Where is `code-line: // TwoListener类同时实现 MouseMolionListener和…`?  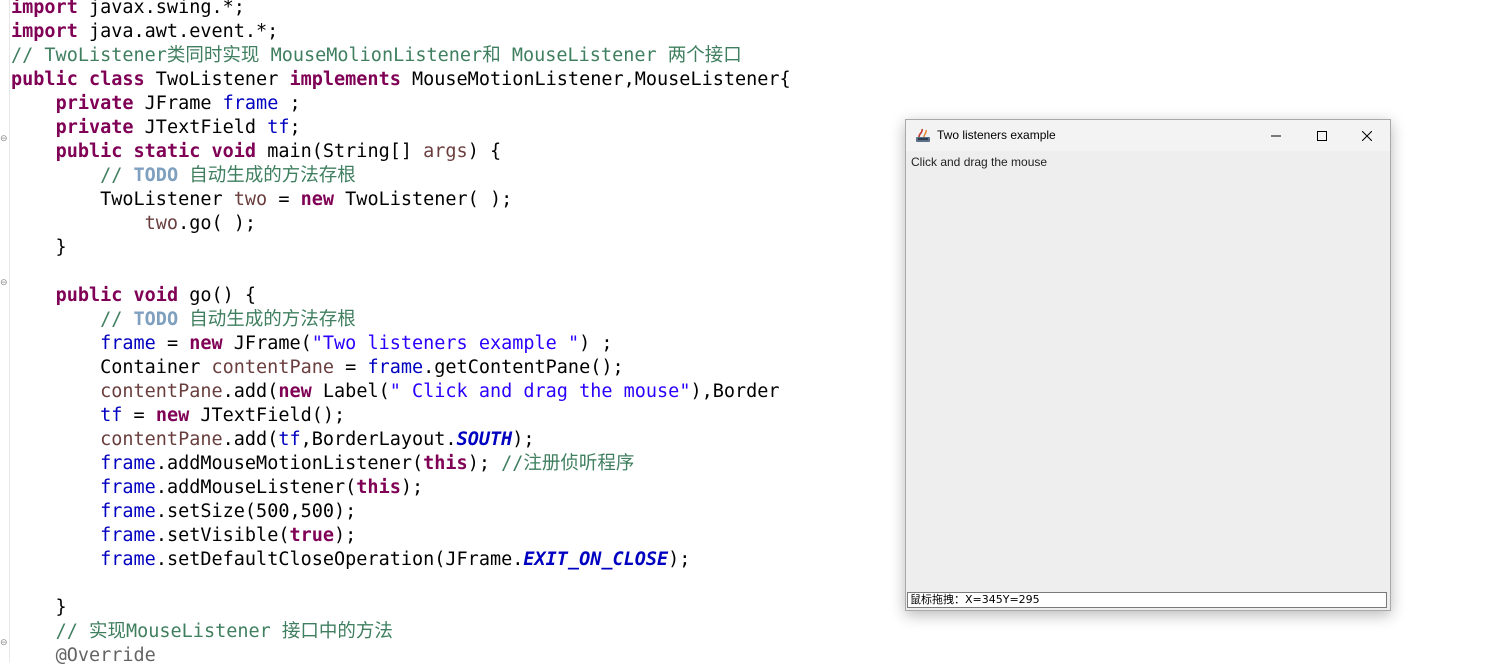
code-line: // TwoListener类同时实现 MouseMolionListener和… is located at coordinates (376, 56).